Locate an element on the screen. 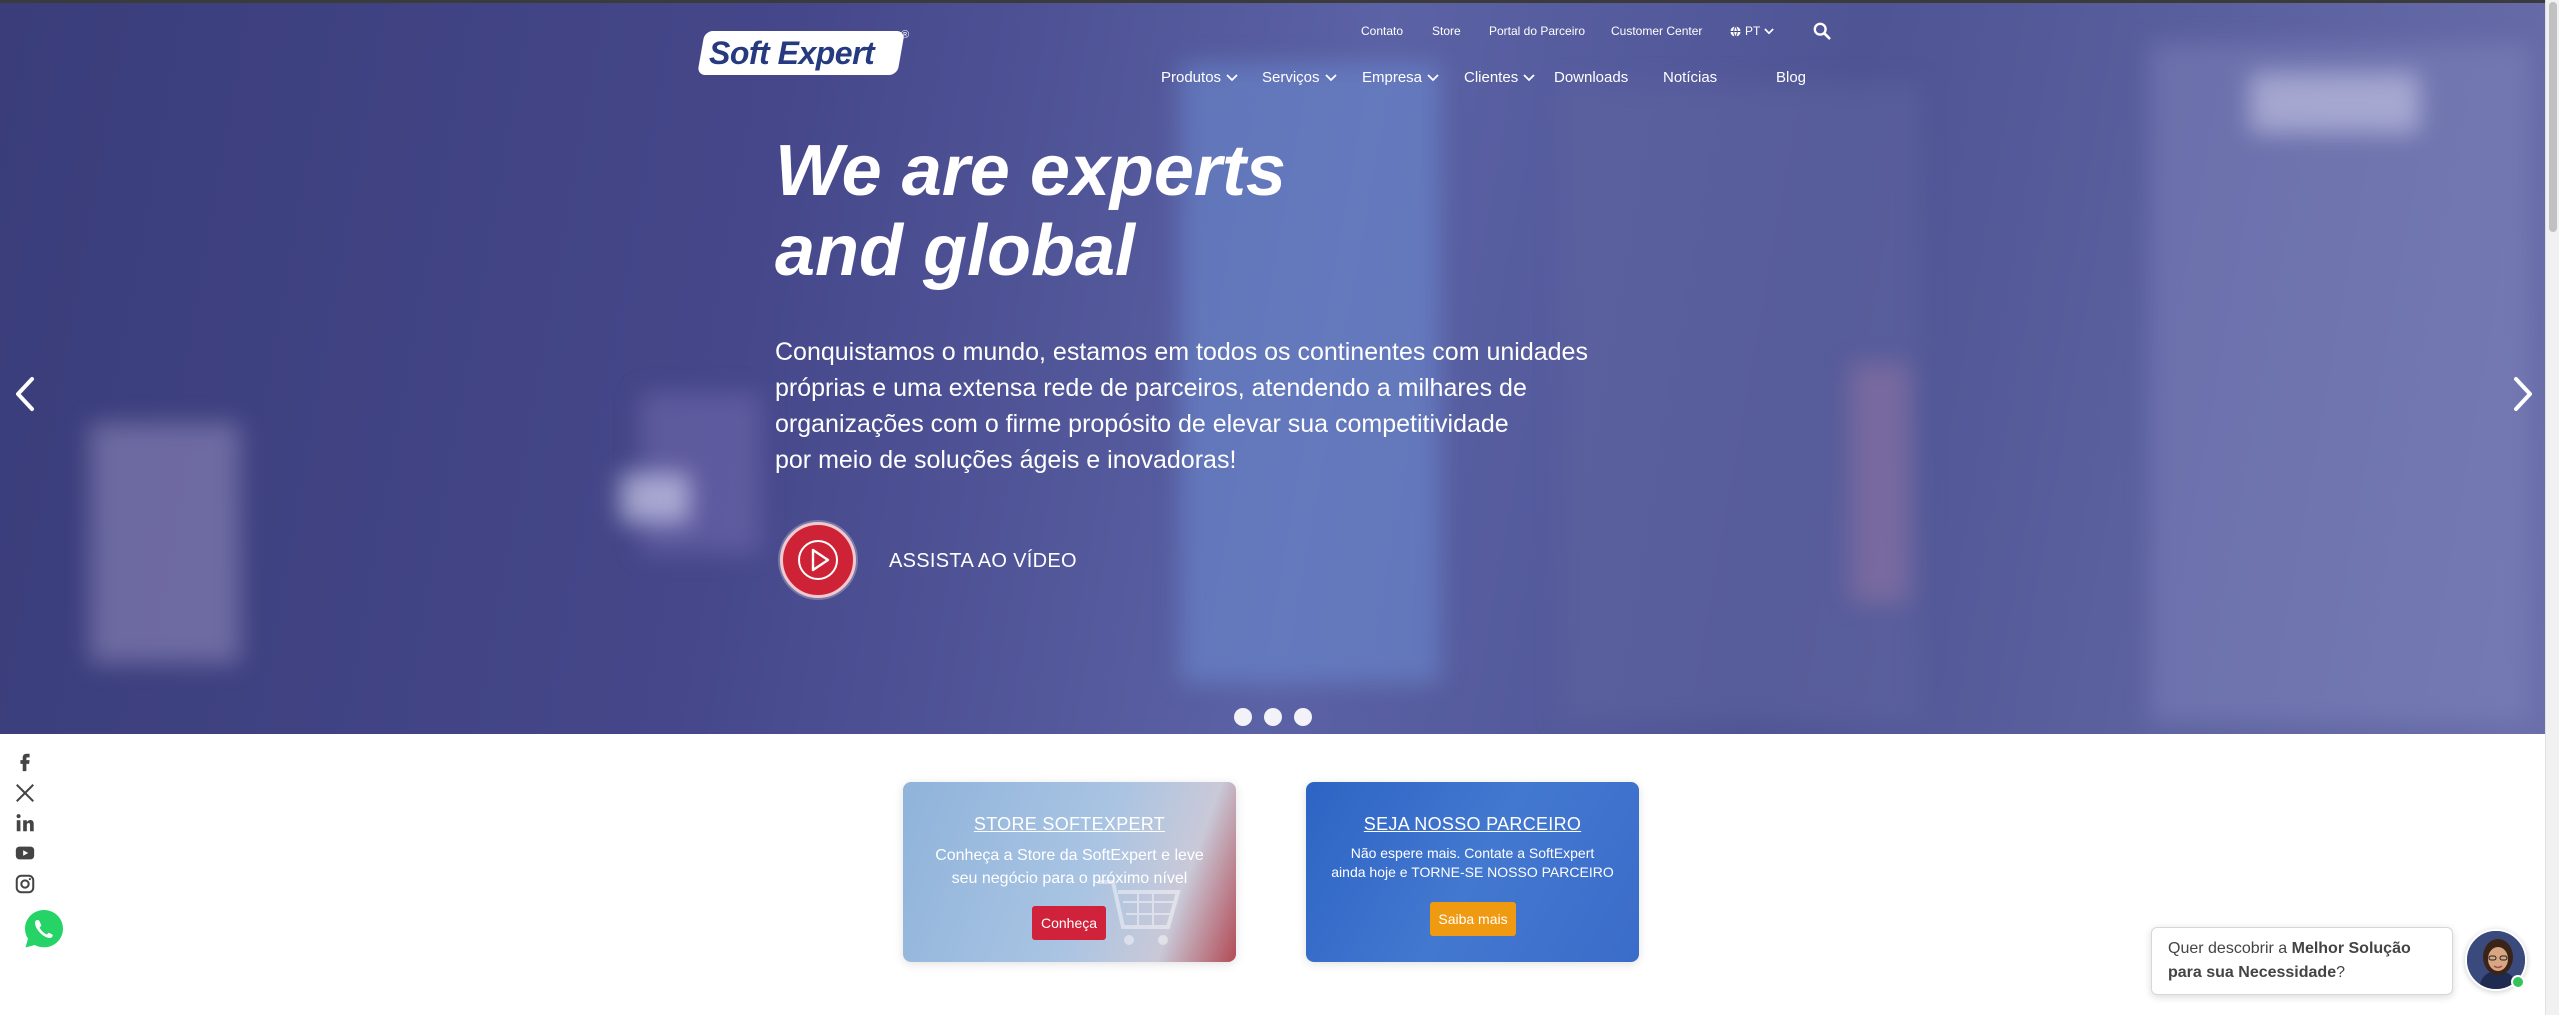 The width and height of the screenshot is (2559, 1015). x-icon is located at coordinates (25, 793).